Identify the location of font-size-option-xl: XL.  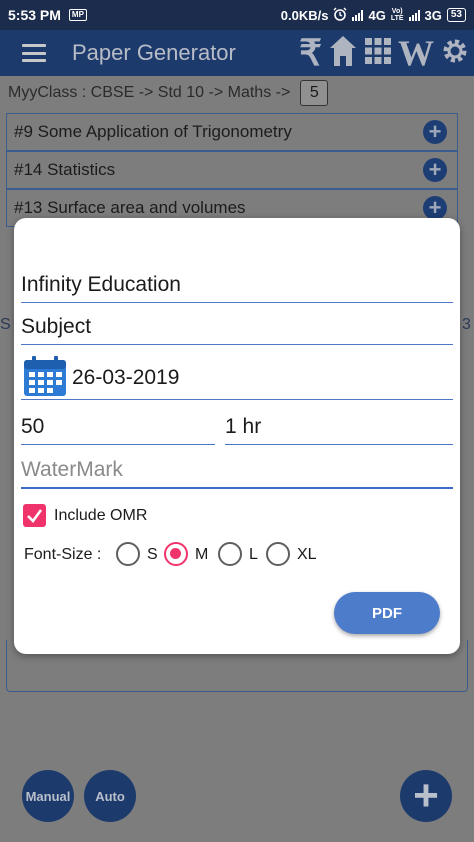
(307, 554).